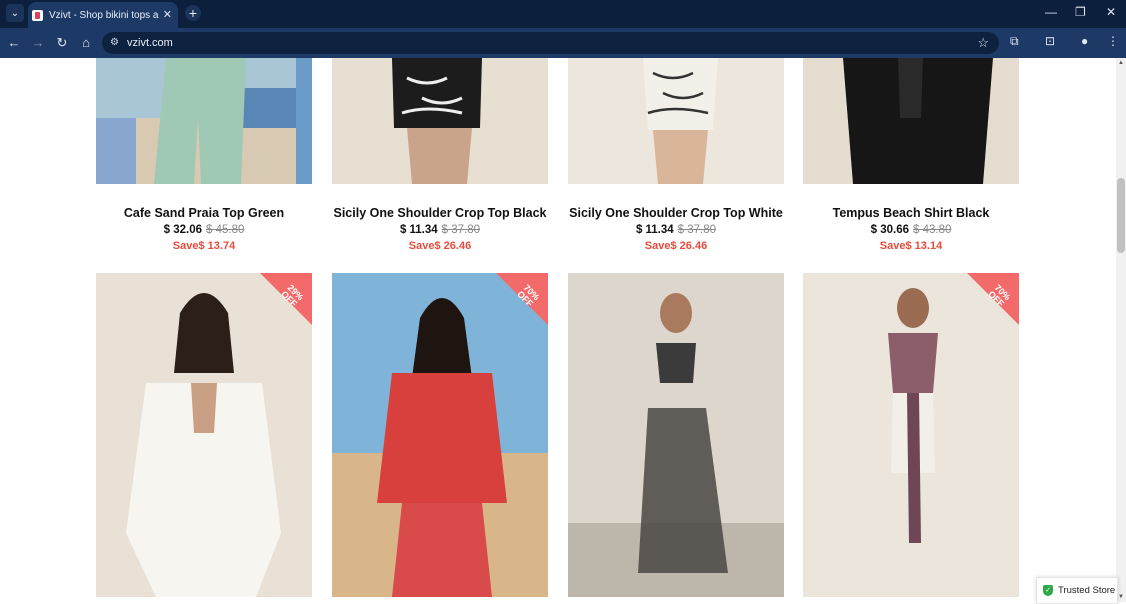  I want to click on browser-toolbar: ← → ↻ ⌂ ⚙ vzivt.com ☆ ⧉ ⊡ ● ⋮, so click(563, 43).